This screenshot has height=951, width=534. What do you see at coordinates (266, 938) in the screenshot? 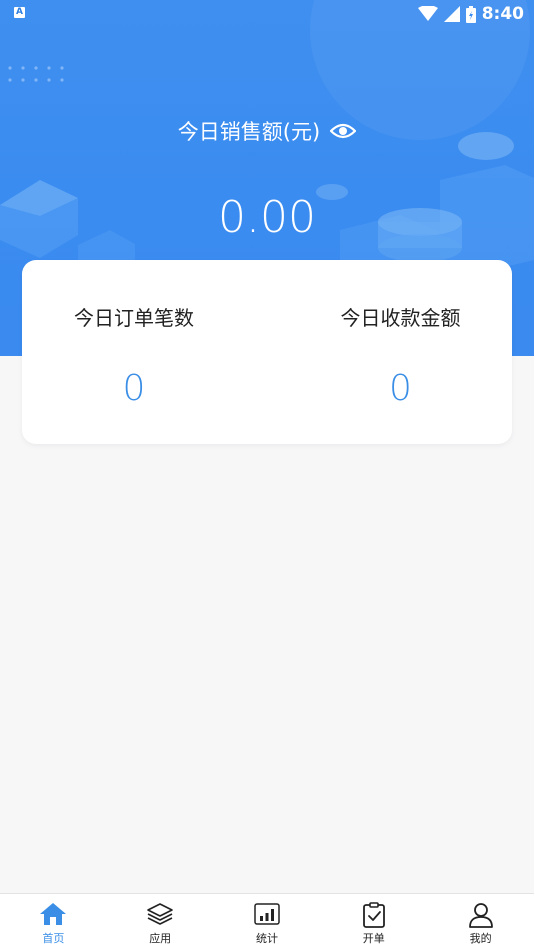
I see `tab-label: 统计` at bounding box center [266, 938].